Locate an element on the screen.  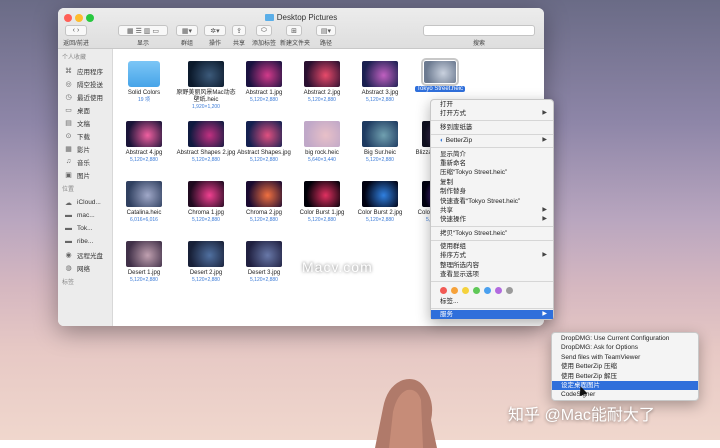
menu-item-label: 快速操作 is located at coordinates (453, 220).